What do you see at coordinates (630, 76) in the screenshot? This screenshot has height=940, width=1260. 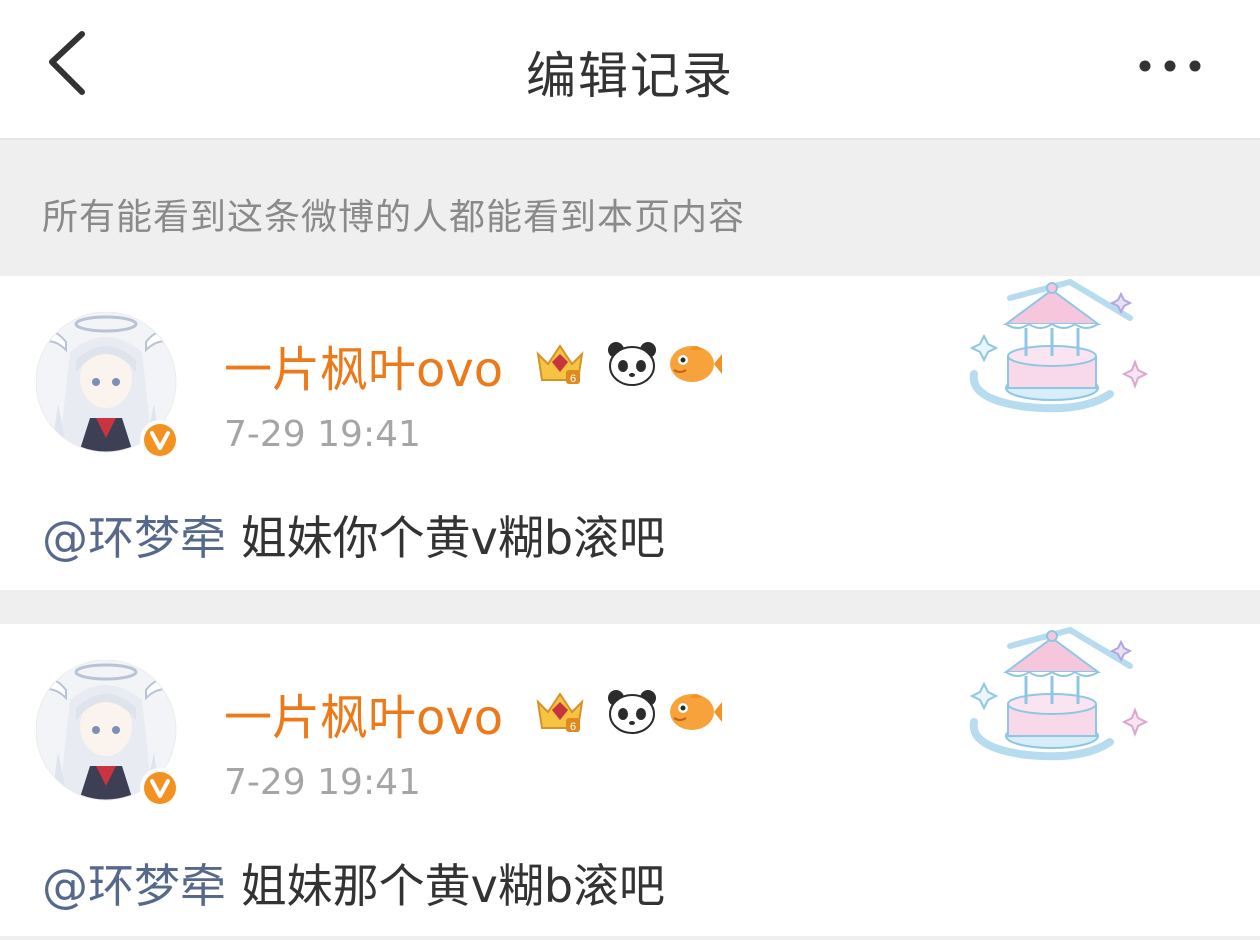 I see `page-title: 编辑记录` at bounding box center [630, 76].